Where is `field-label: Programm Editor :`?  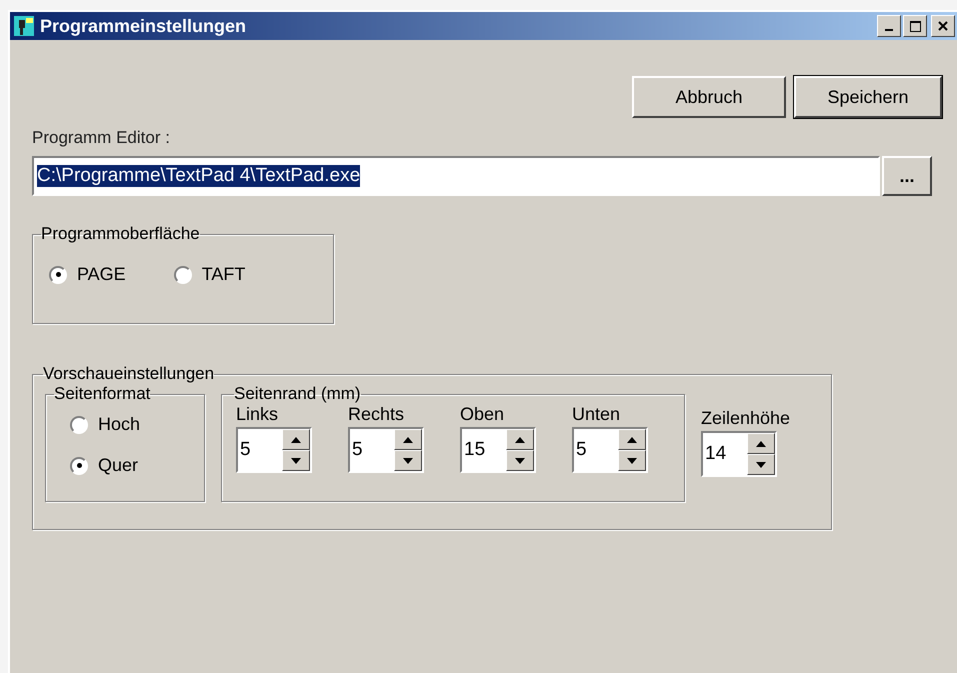 field-label: Programm Editor : is located at coordinates (101, 138).